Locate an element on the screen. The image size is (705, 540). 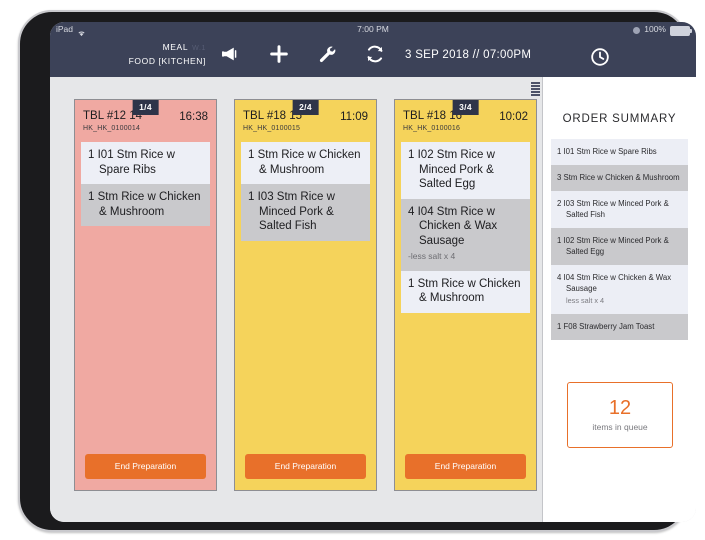
item-qty: 4 is located at coordinates (411, 211).